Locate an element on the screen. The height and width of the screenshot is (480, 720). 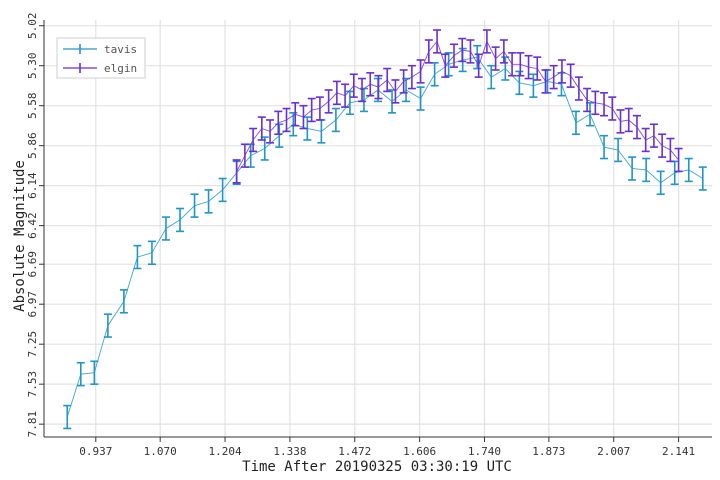
x-tick-label: 1.472 is located at coordinates (354, 451).